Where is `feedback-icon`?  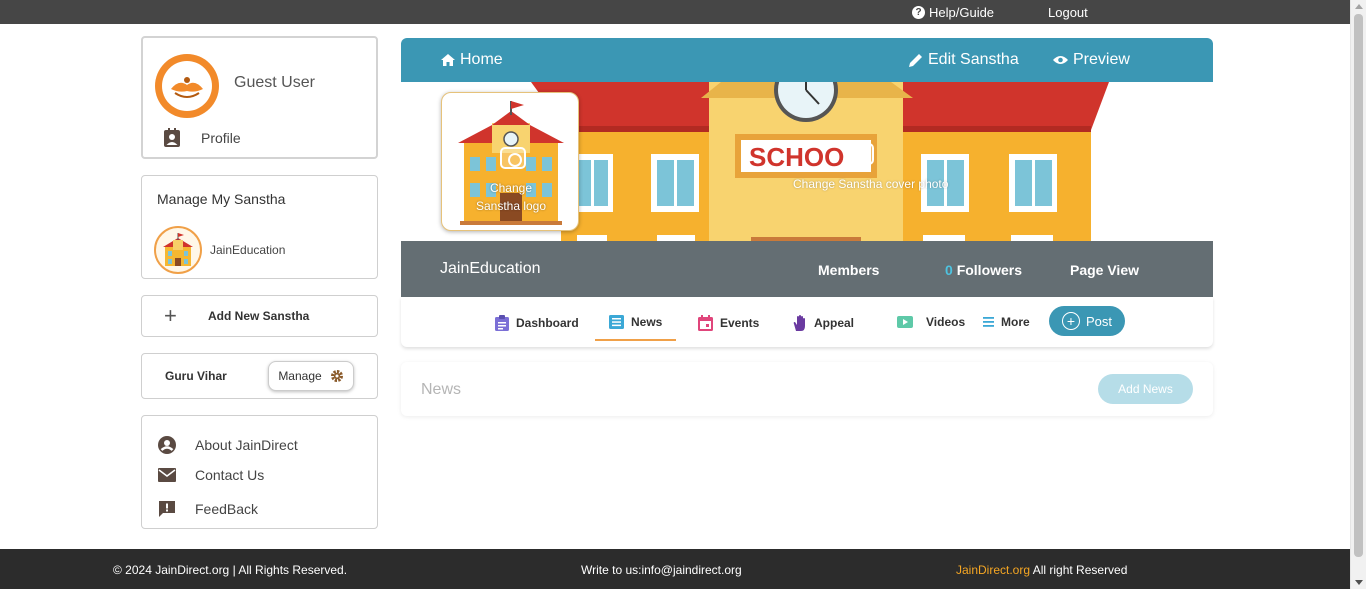
feedback-icon is located at coordinates (167, 509).